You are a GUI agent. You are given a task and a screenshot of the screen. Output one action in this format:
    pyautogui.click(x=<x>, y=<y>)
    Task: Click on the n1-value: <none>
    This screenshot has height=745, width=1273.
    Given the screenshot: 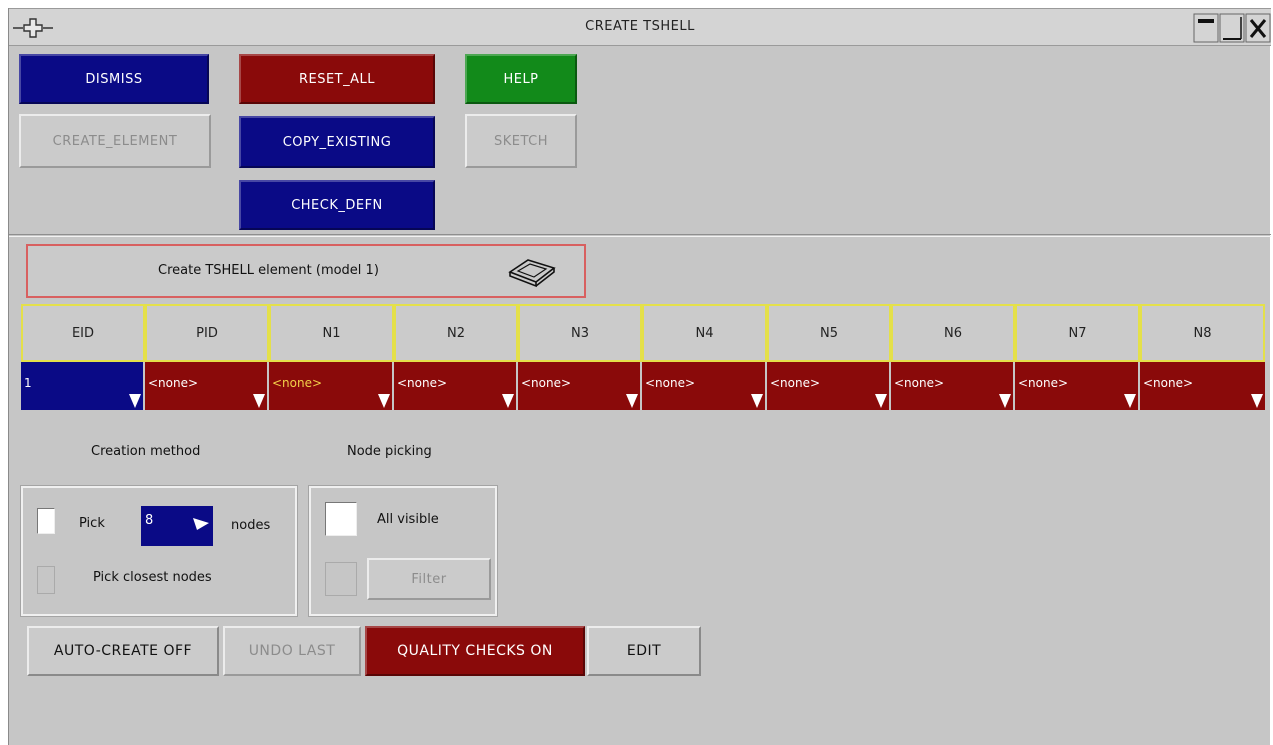 What is the action you would take?
    pyautogui.click(x=297, y=383)
    